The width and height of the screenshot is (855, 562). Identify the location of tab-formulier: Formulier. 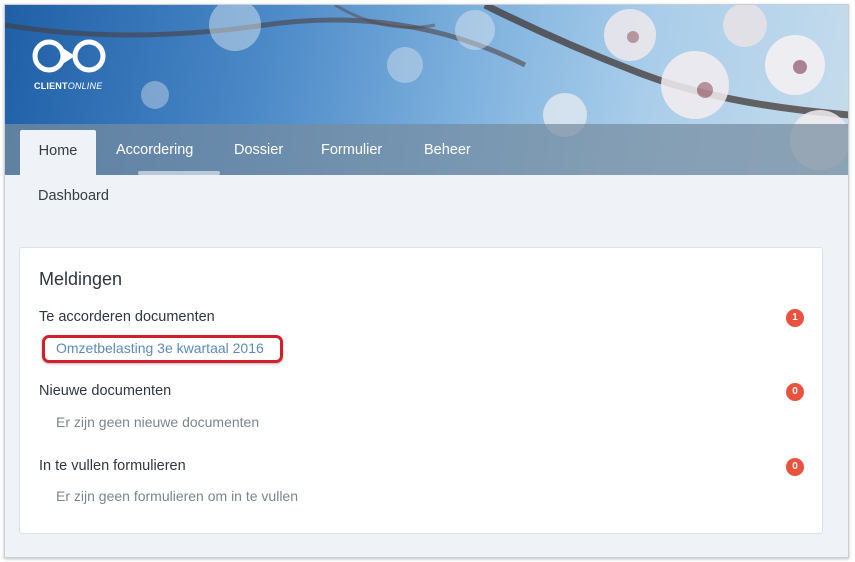
(351, 150).